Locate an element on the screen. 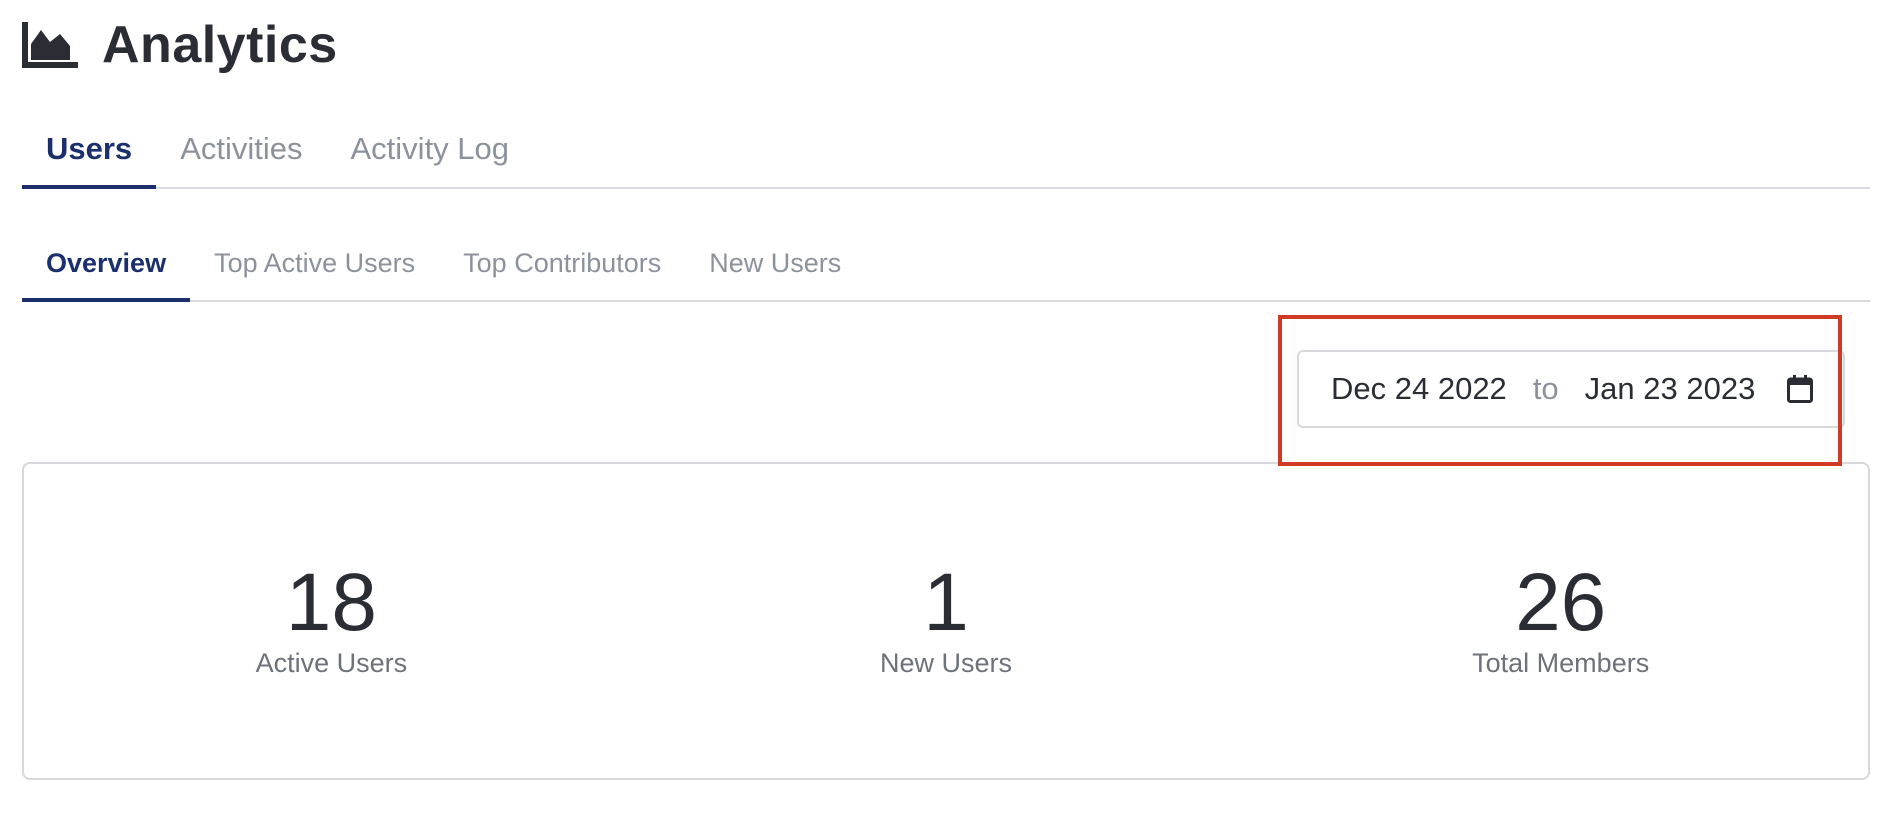  stat-label: New Users is located at coordinates (946, 663).